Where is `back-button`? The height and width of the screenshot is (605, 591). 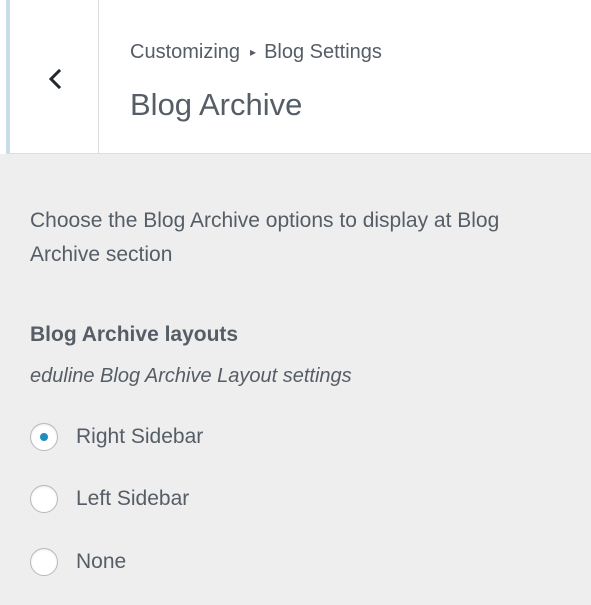 back-button is located at coordinates (52, 76).